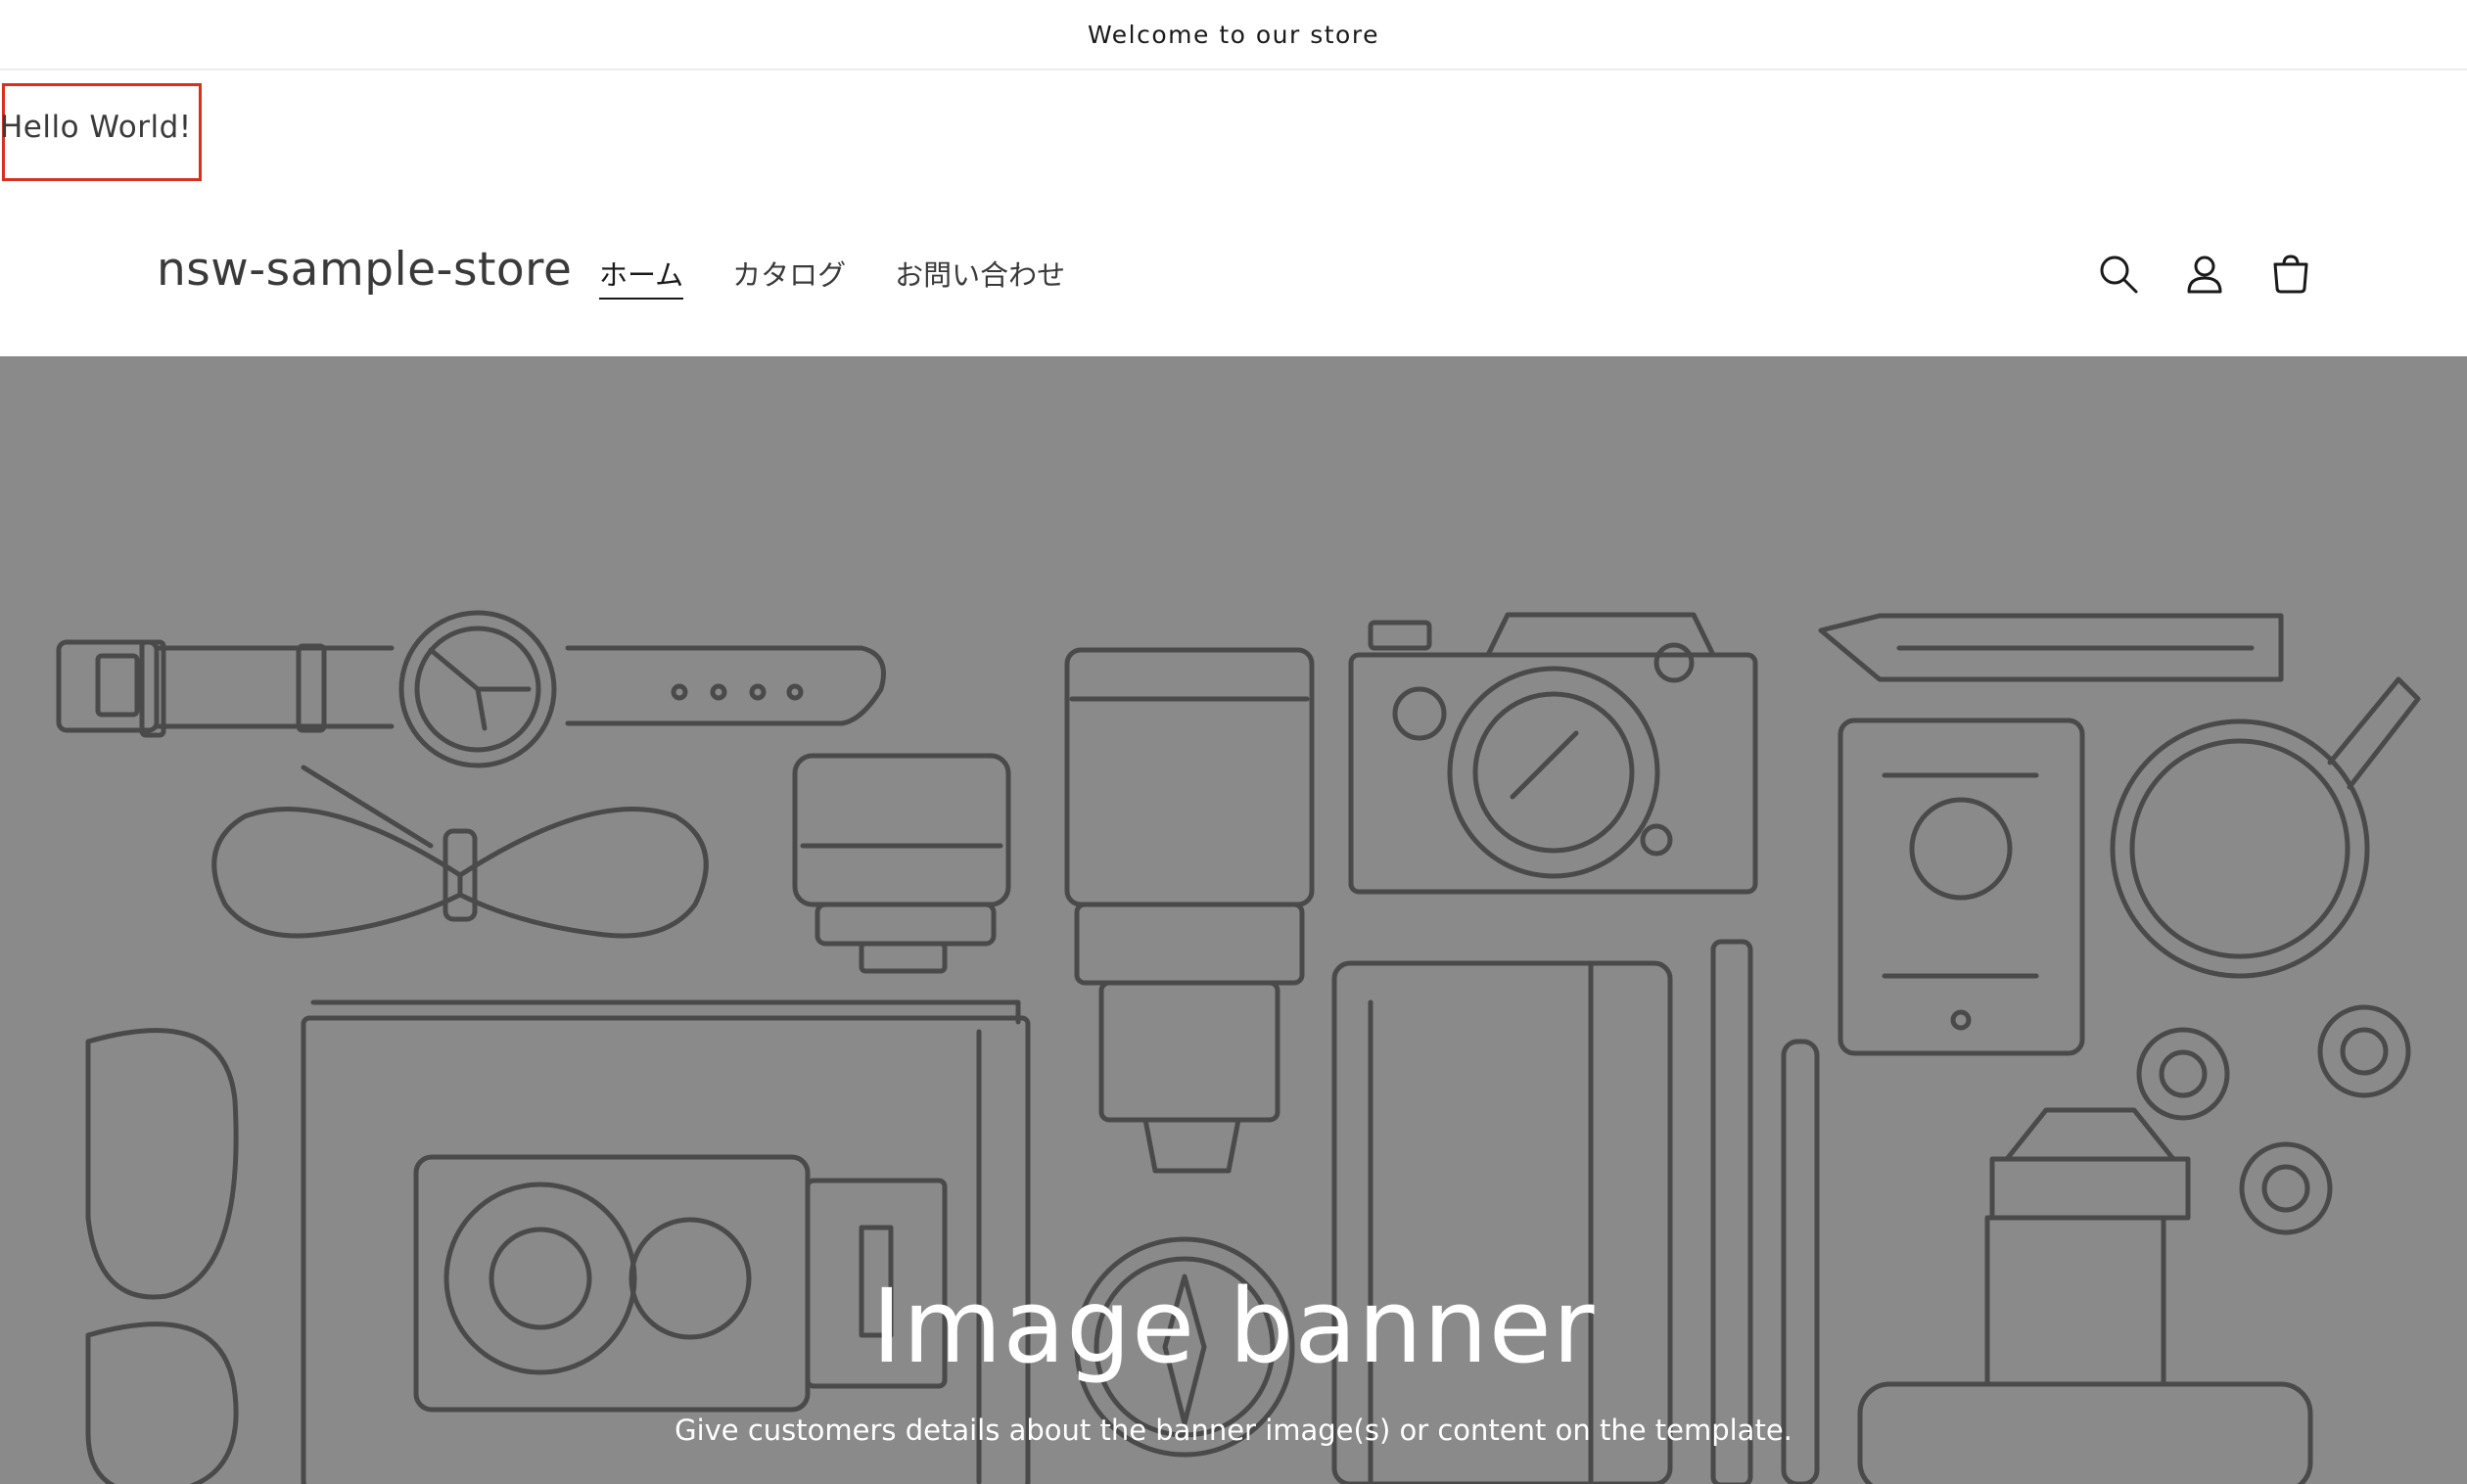 The width and height of the screenshot is (2467, 1484). I want to click on banner-title: Image banner, so click(1233, 1326).